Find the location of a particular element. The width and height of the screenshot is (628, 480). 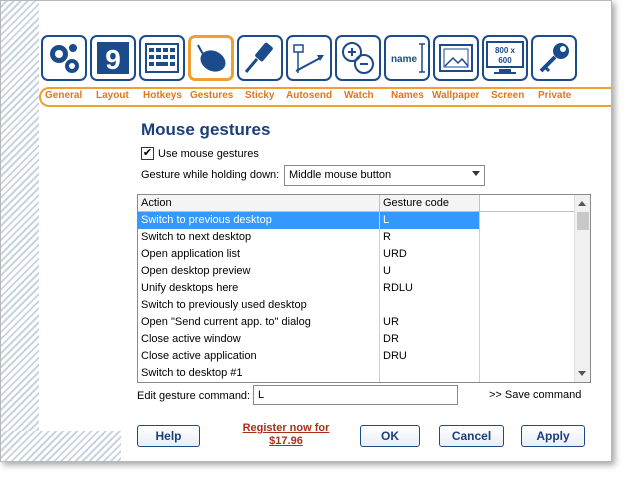

nav-names: Names is located at coordinates (407, 95).